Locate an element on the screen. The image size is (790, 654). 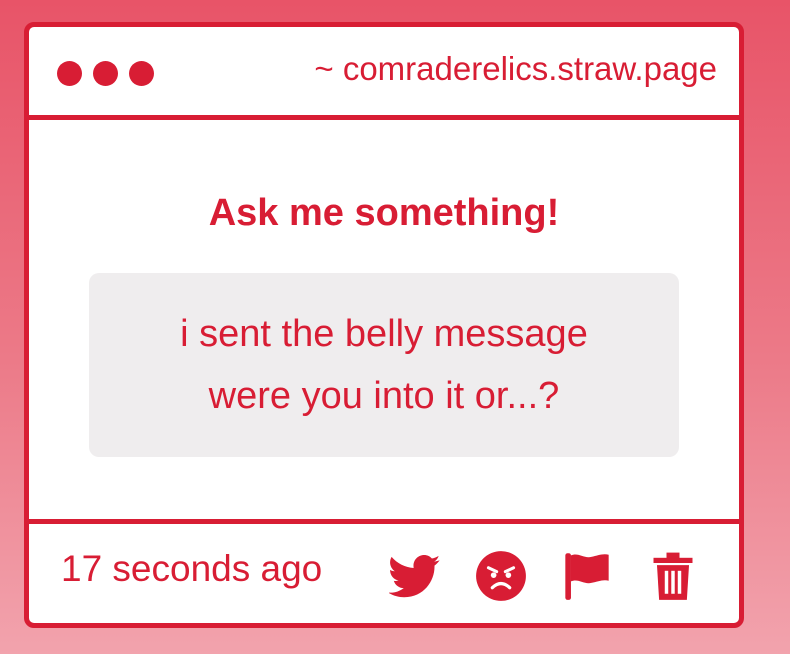
question-line-2: were you into it or...? is located at coordinates (384, 396).